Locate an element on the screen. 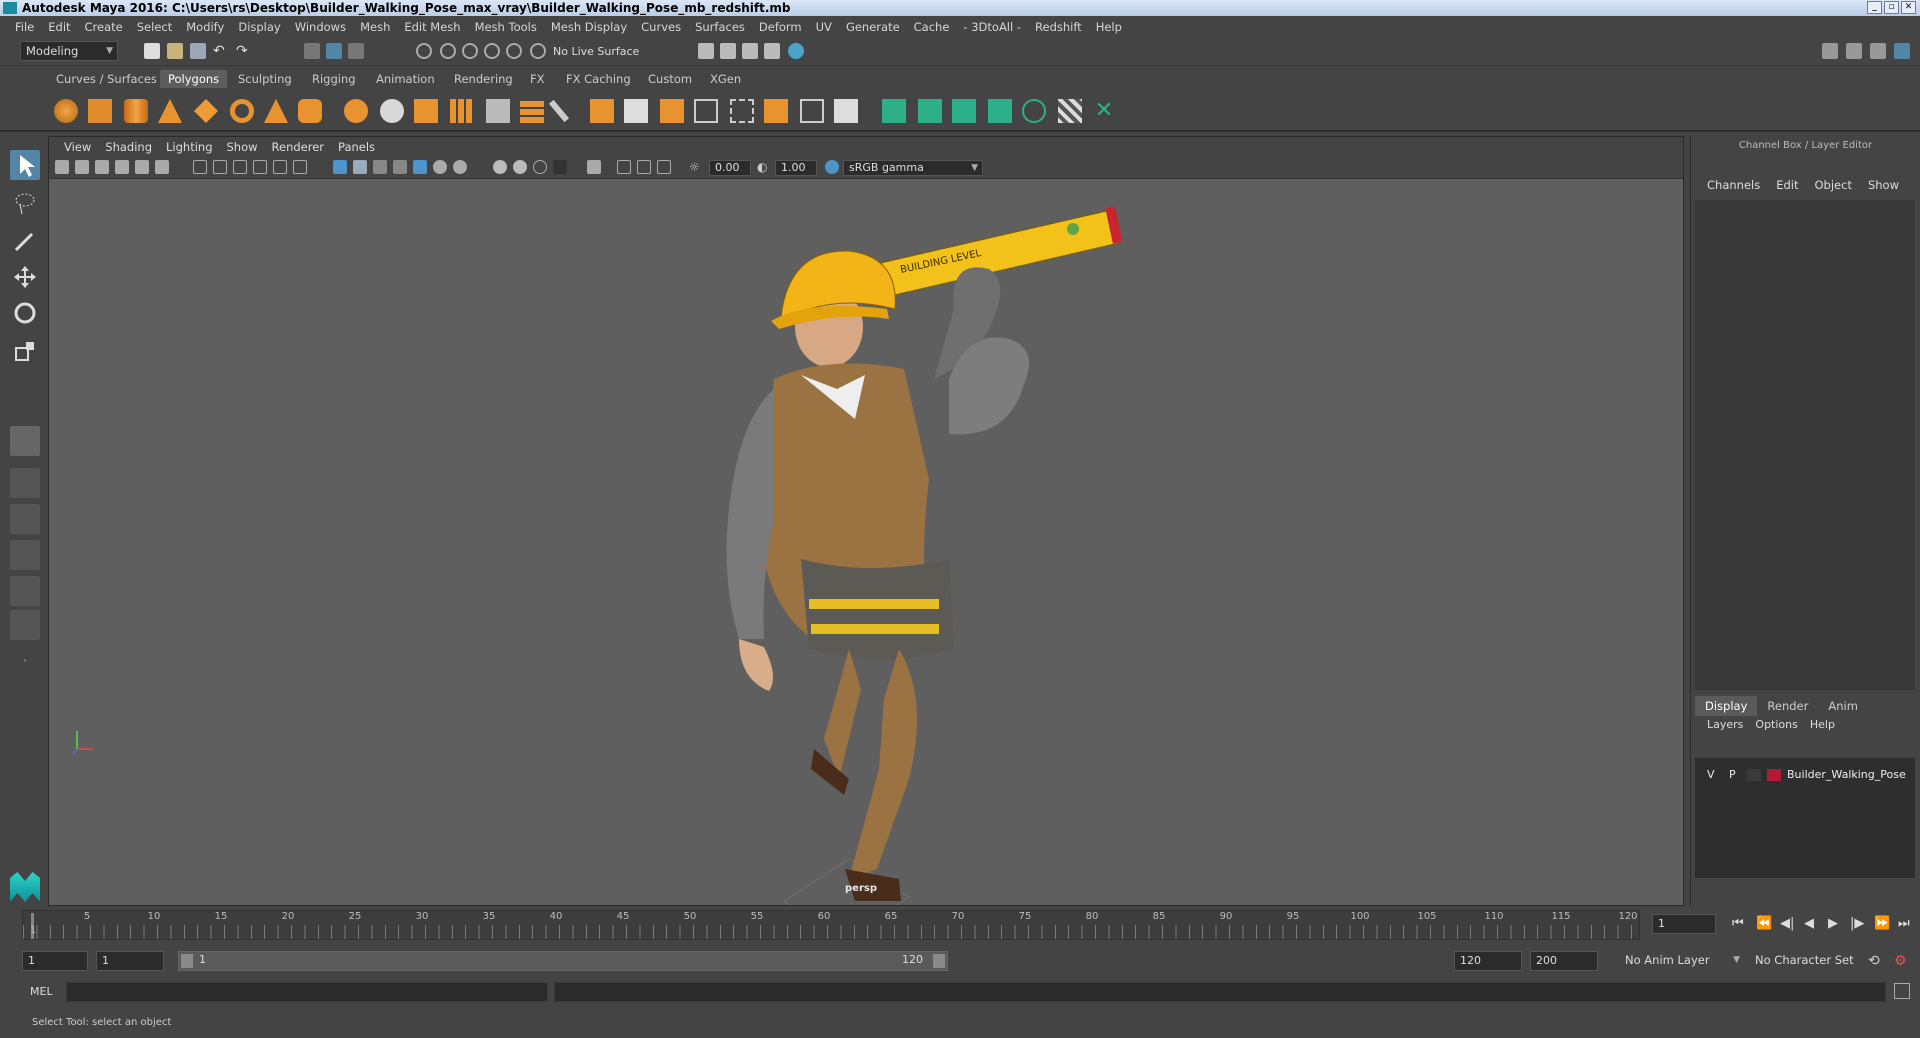 This screenshot has height=1038, width=1920. extrude-icon is located at coordinates (559, 111).